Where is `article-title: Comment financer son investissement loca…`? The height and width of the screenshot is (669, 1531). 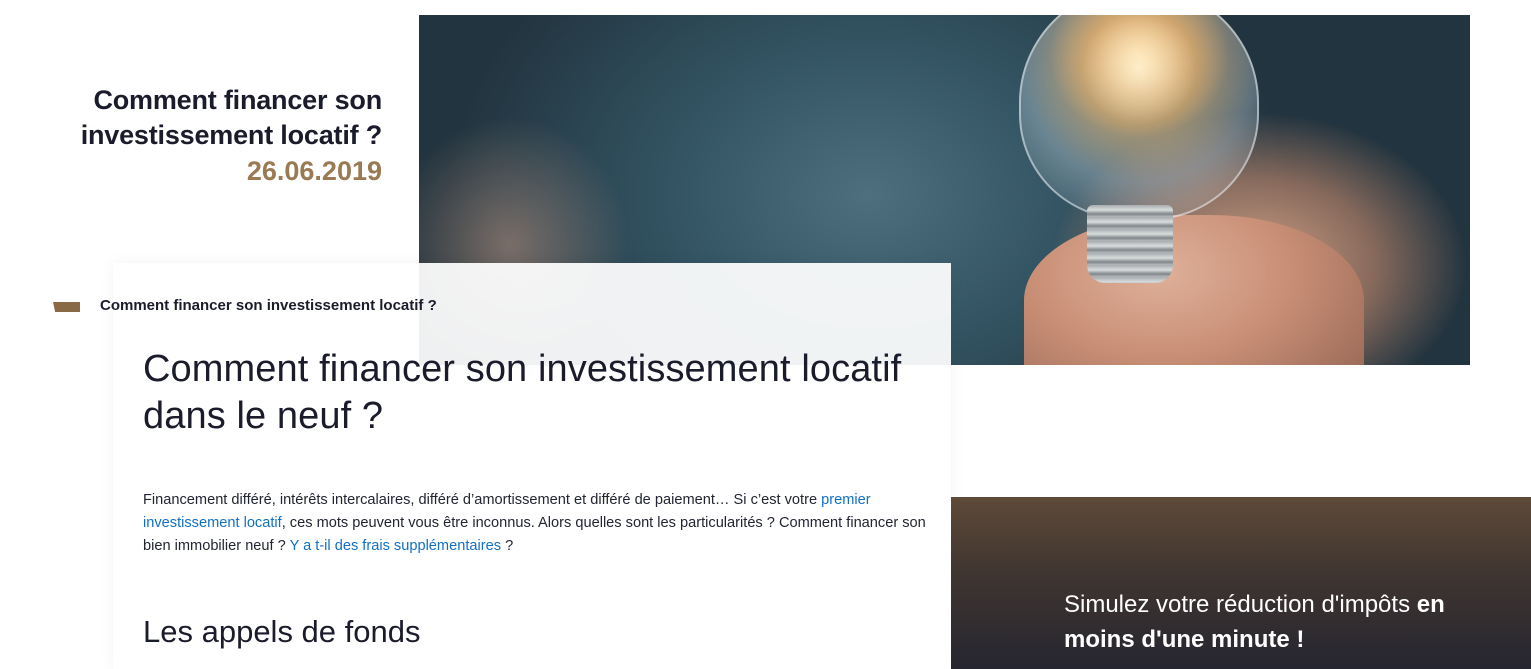 article-title: Comment financer son investissement loca… is located at coordinates (522, 392).